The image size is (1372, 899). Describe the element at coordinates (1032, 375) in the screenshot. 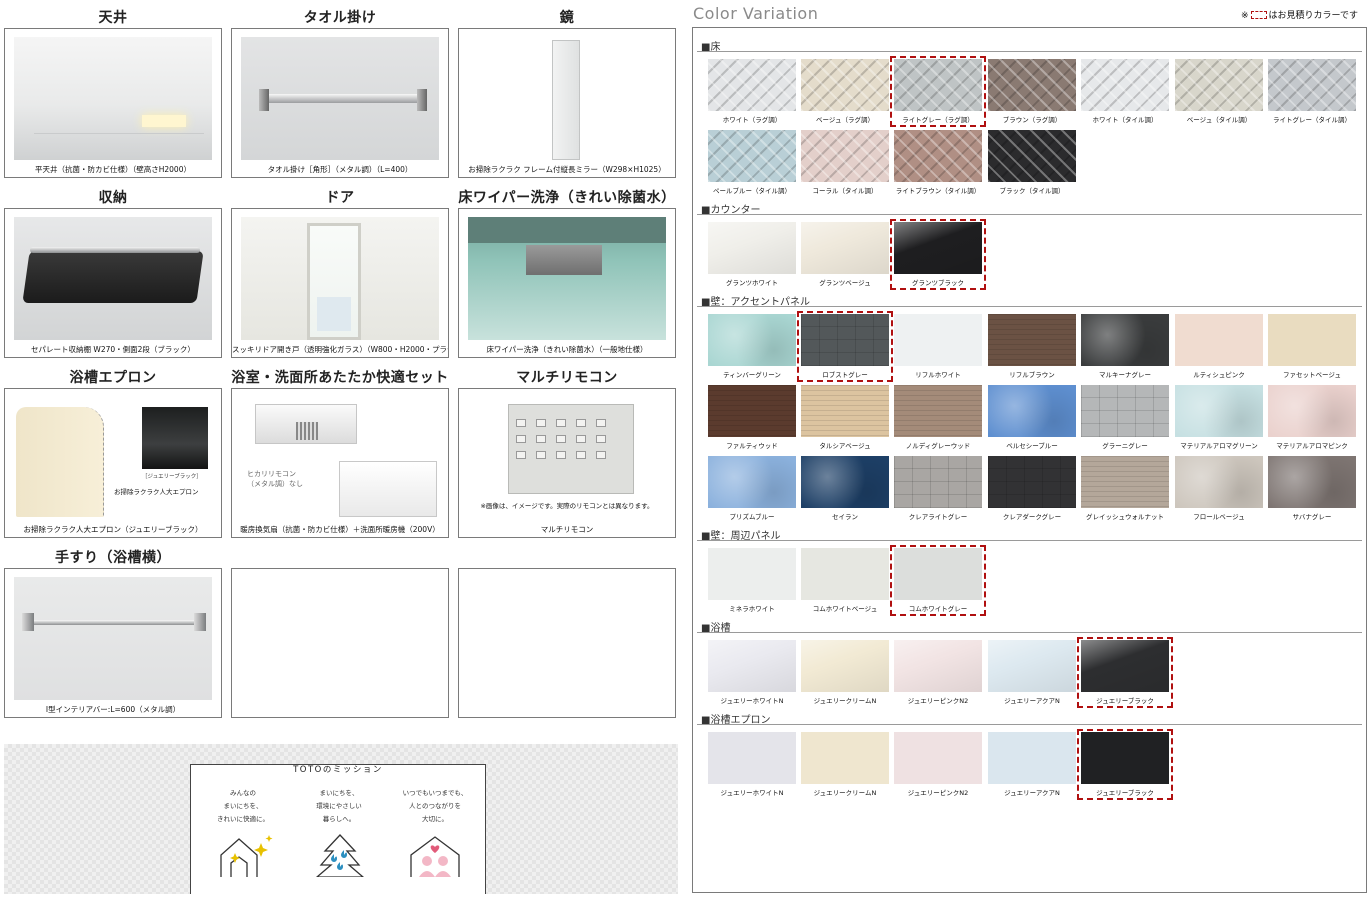

I see `swatch-name: リフルブラウン` at that location.